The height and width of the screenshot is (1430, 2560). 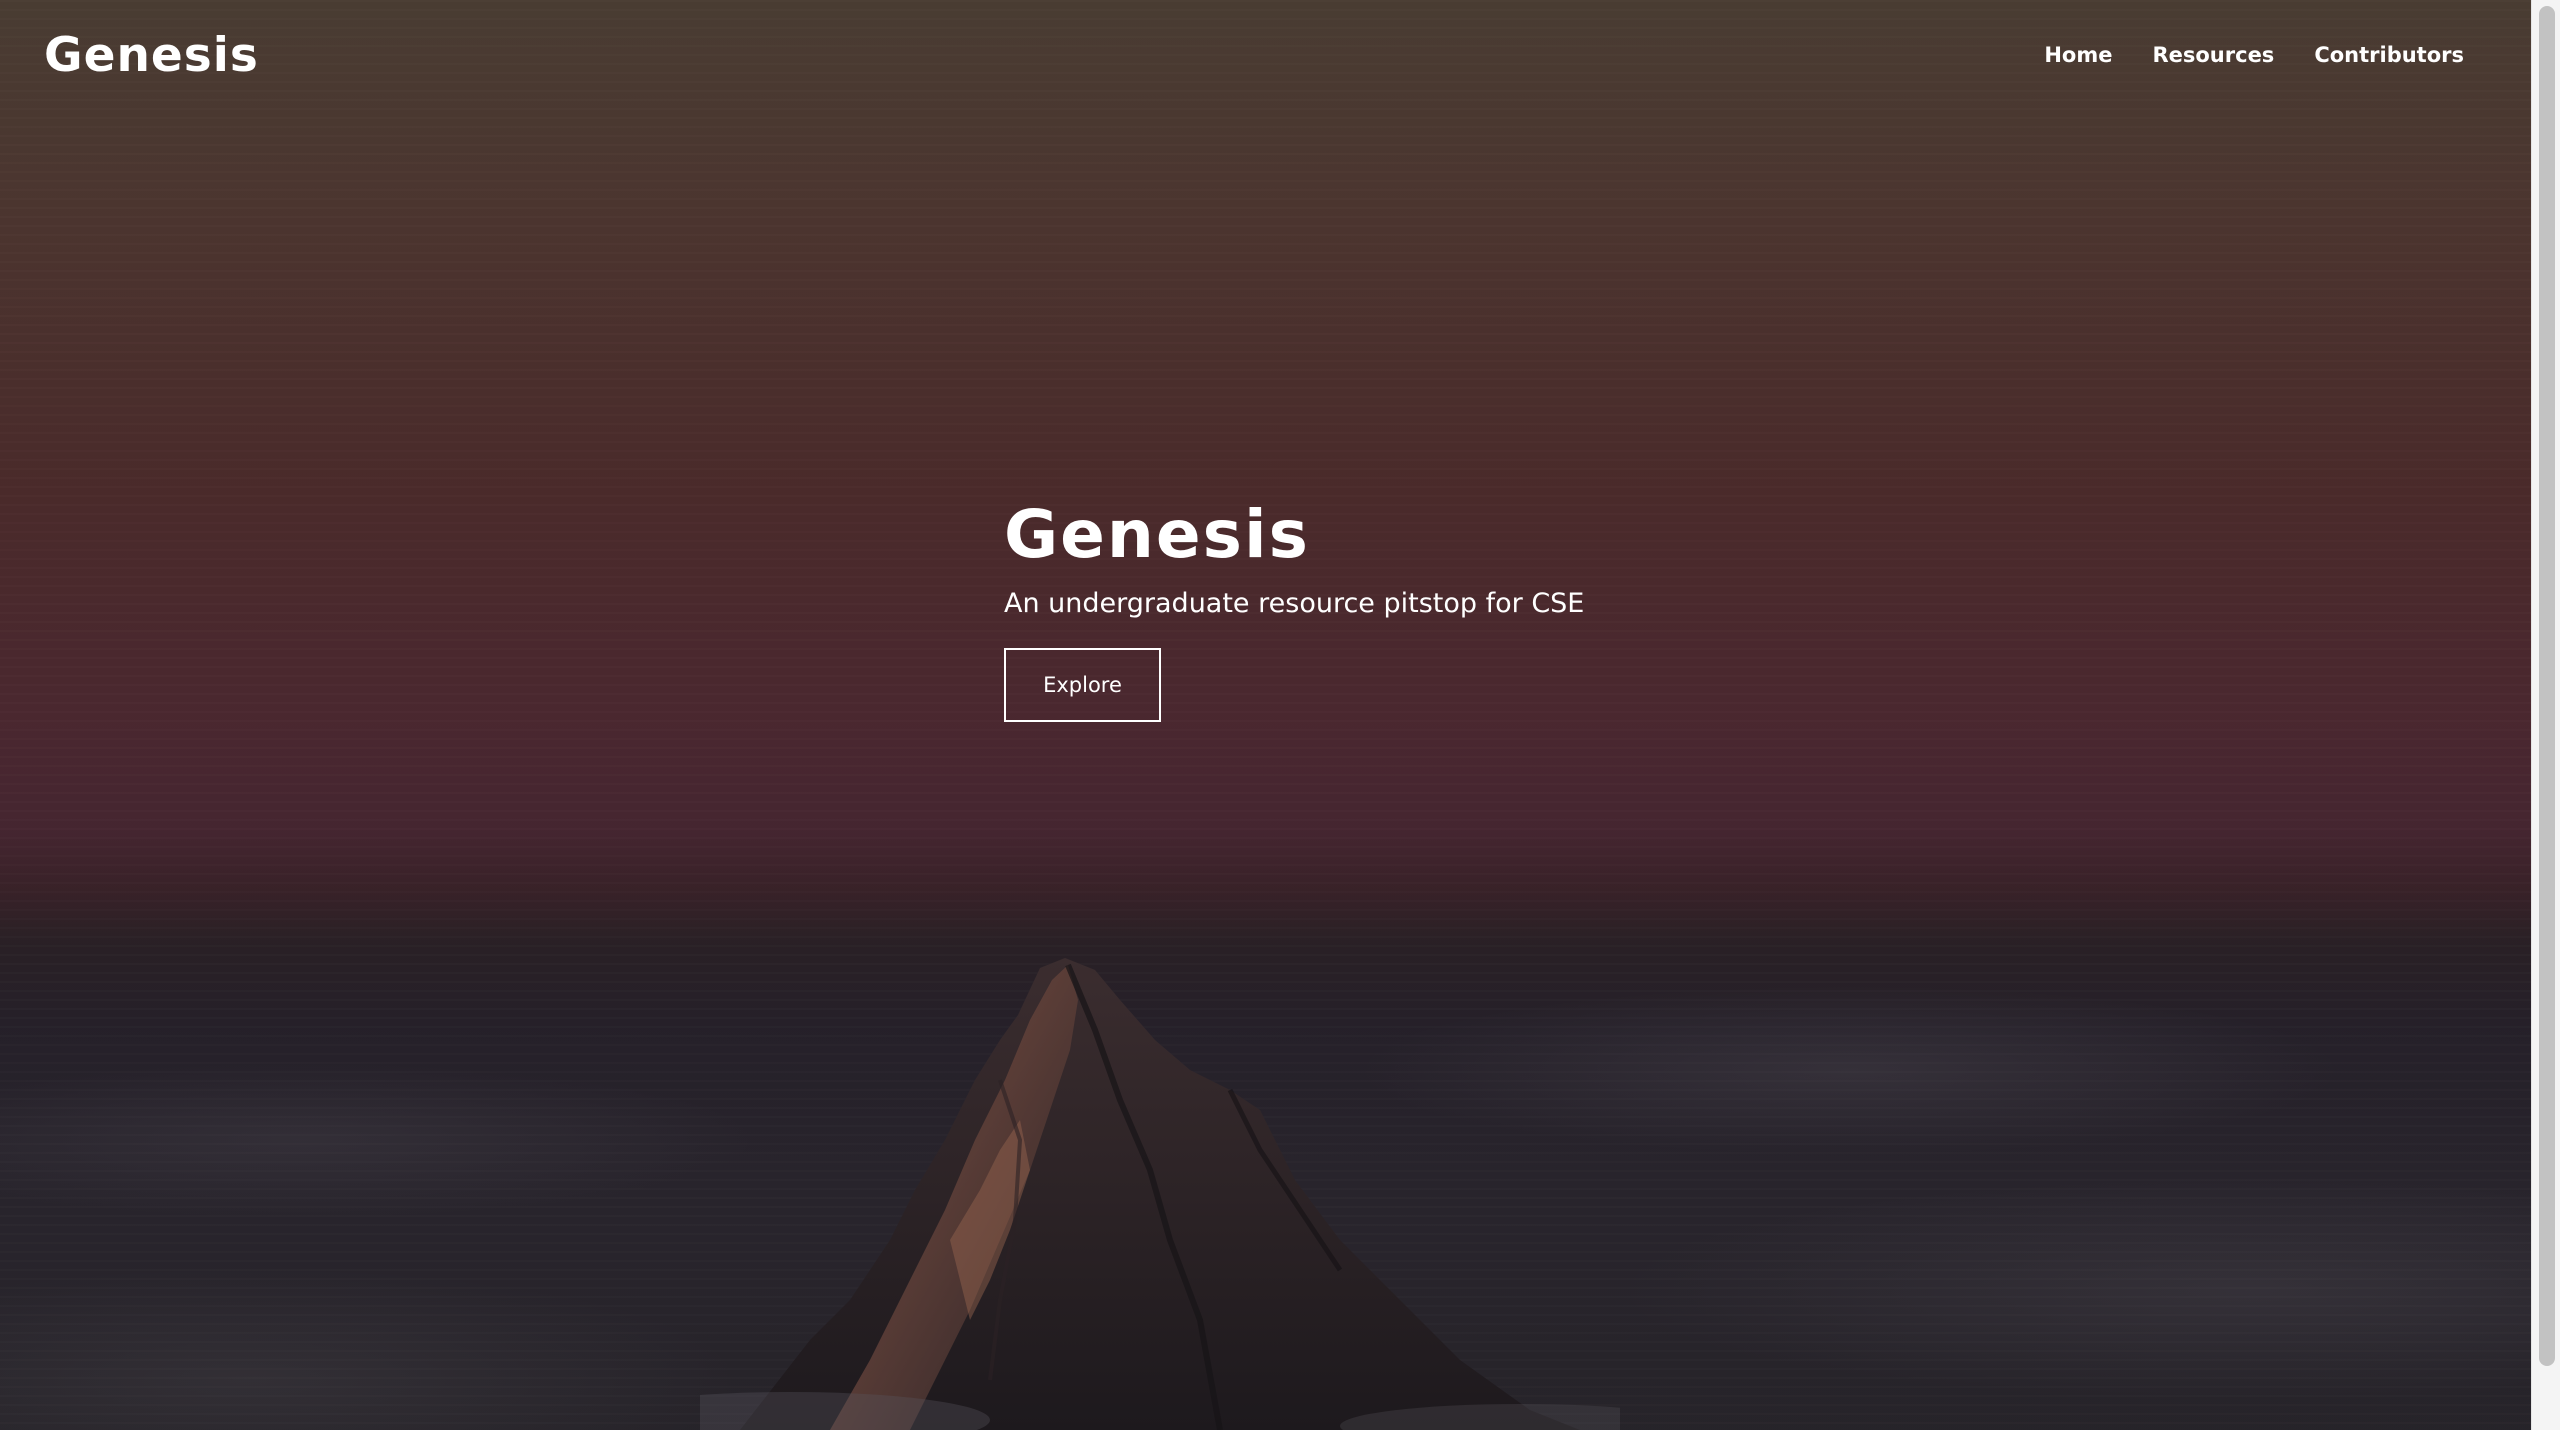 What do you see at coordinates (1157, 534) in the screenshot?
I see `hero-title: Genesis` at bounding box center [1157, 534].